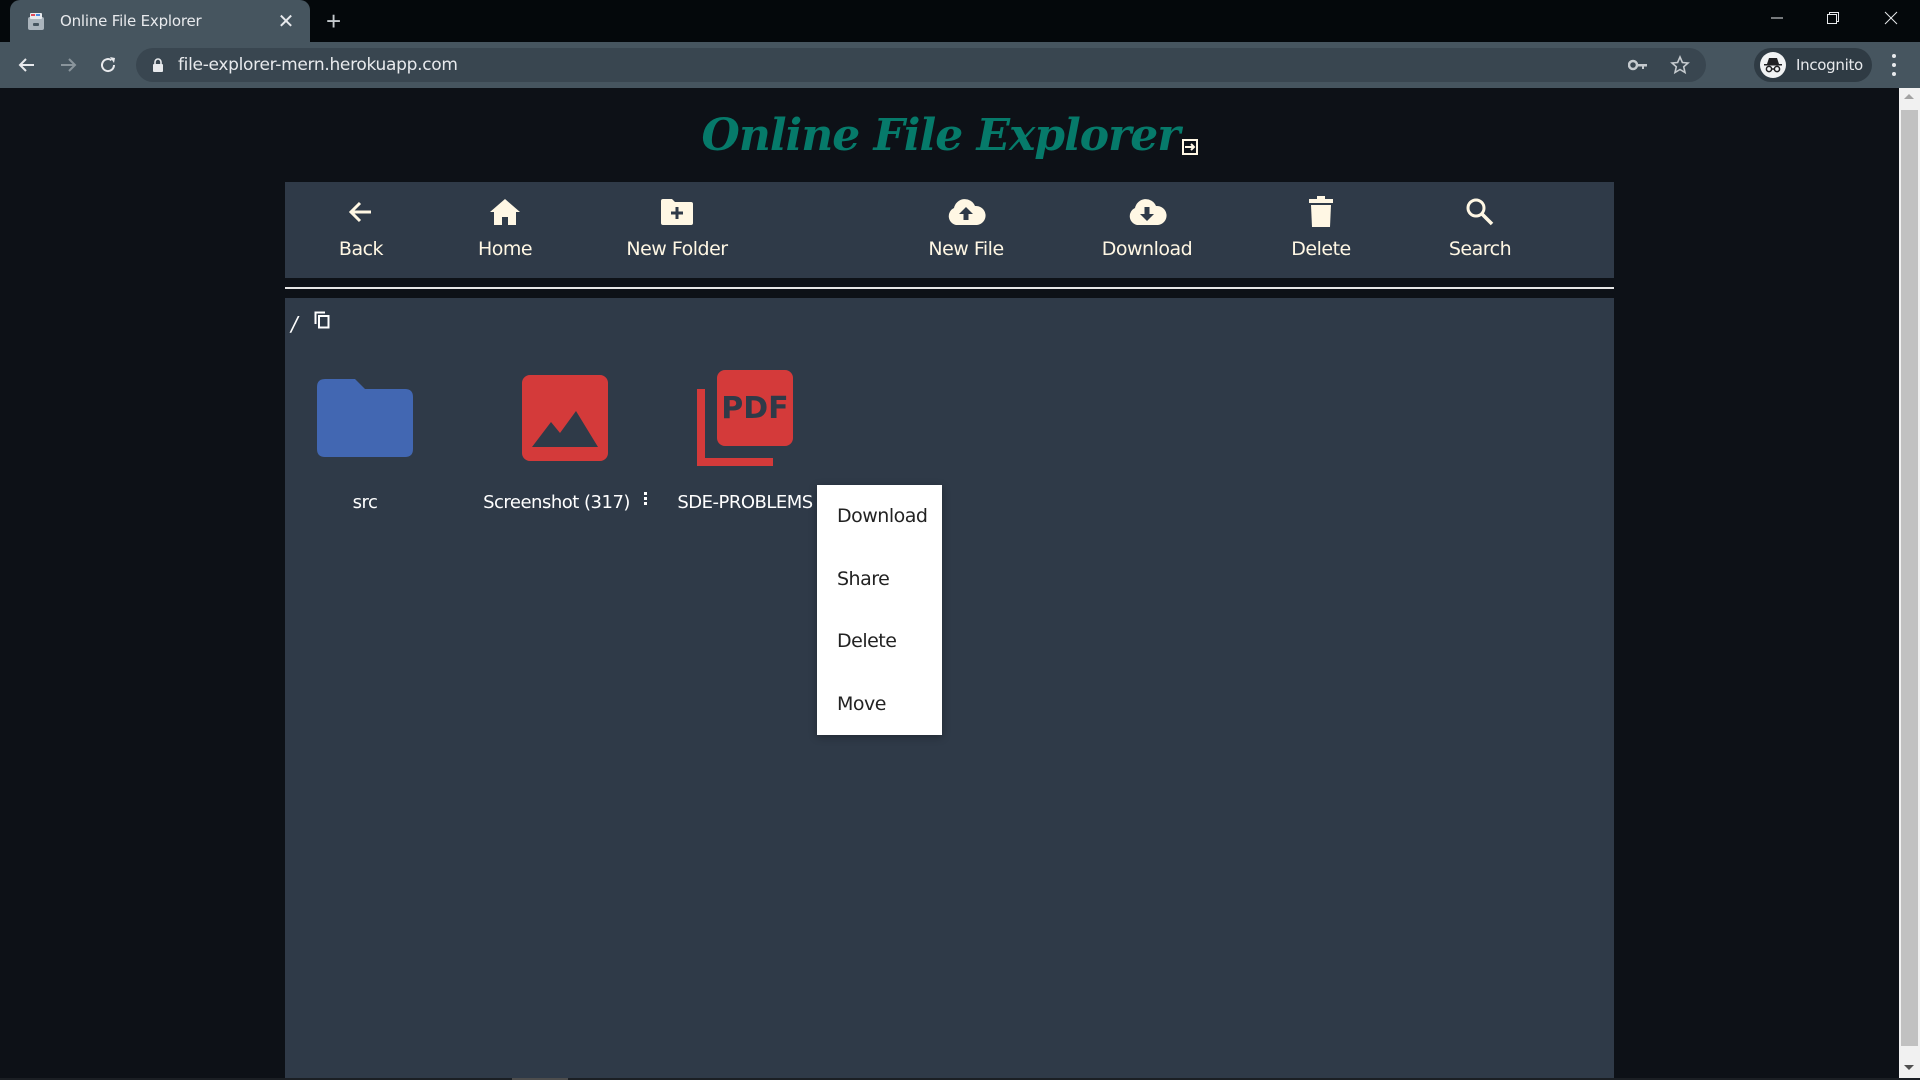  What do you see at coordinates (966, 249) in the screenshot?
I see `new-file-label: New File` at bounding box center [966, 249].